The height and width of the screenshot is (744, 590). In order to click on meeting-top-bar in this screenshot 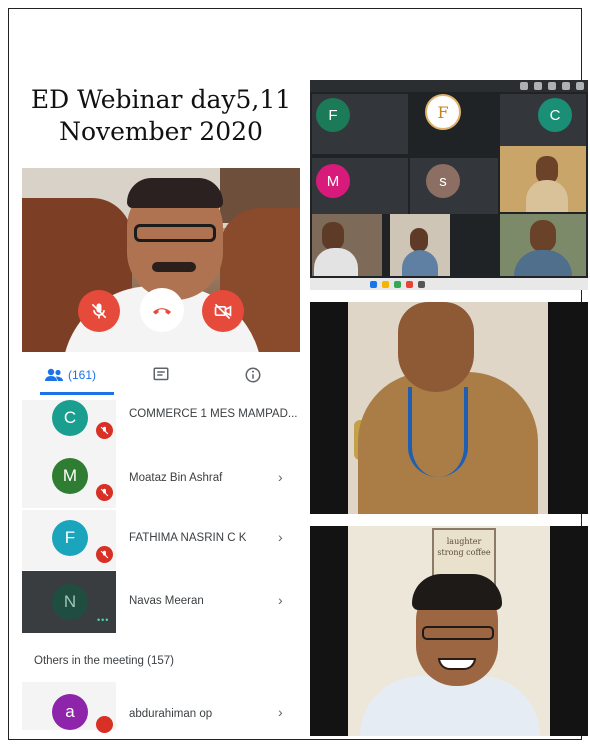, I will do `click(449, 86)`.